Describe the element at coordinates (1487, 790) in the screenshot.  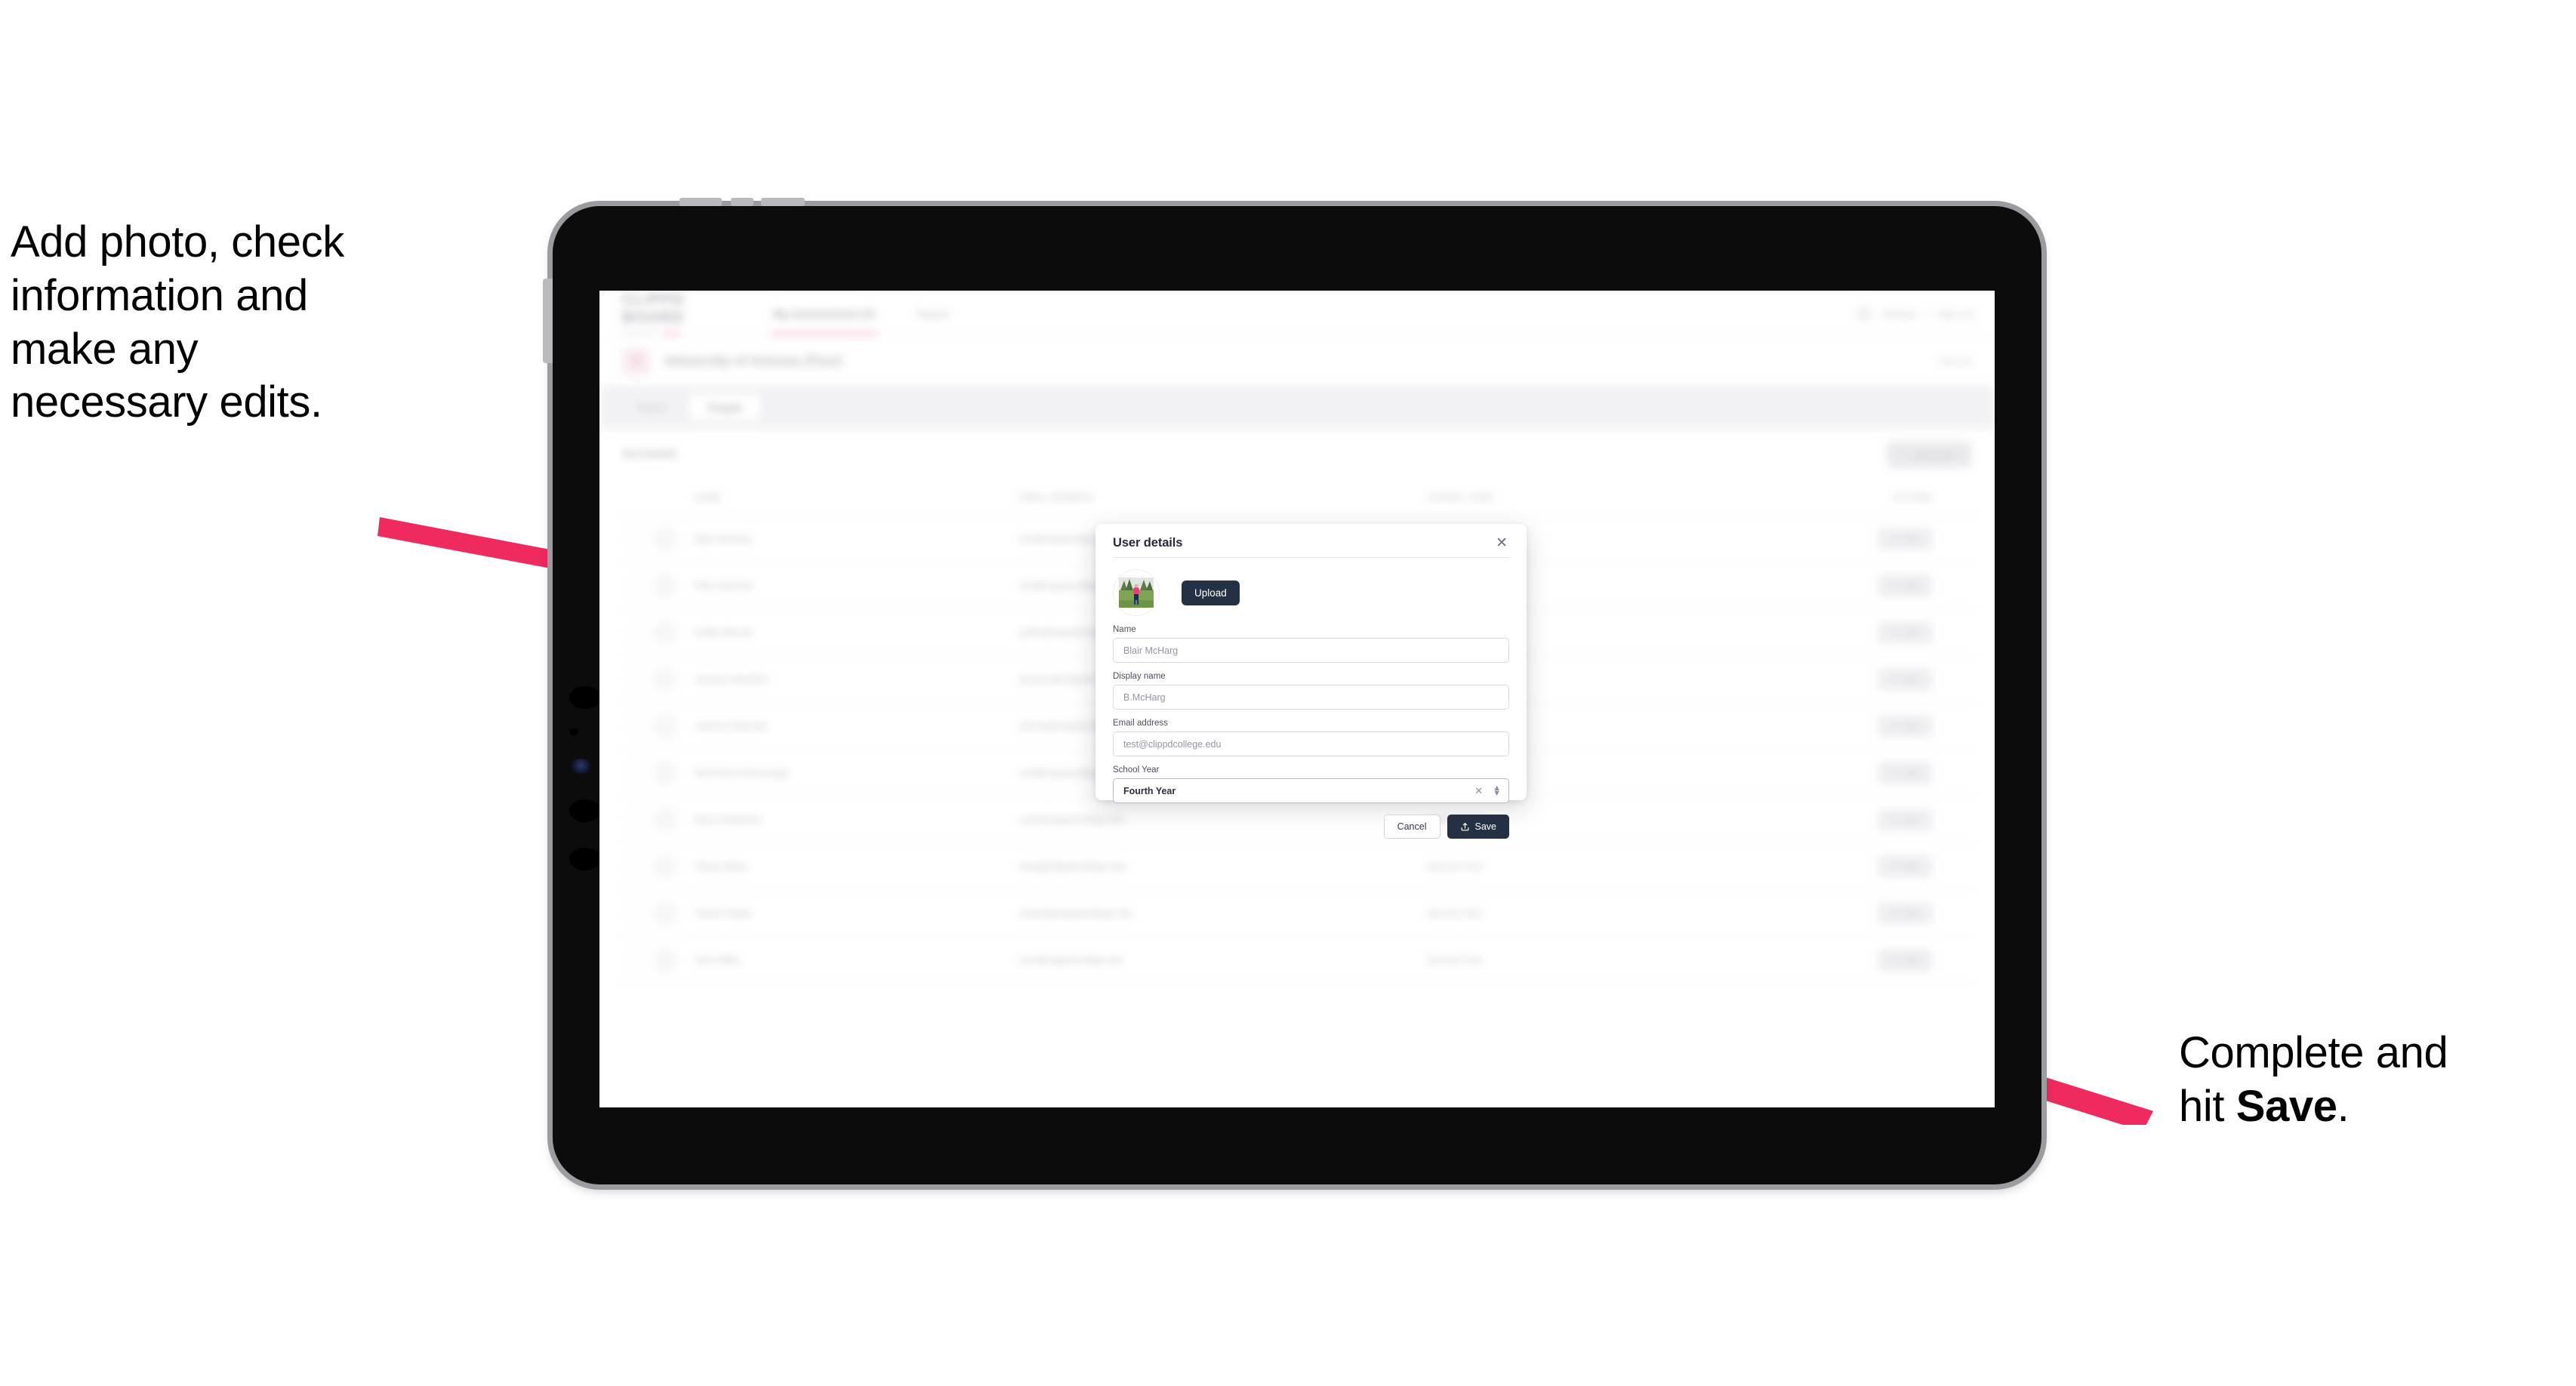
I see `school-year-controls: ✕ ▲ ▼` at that location.